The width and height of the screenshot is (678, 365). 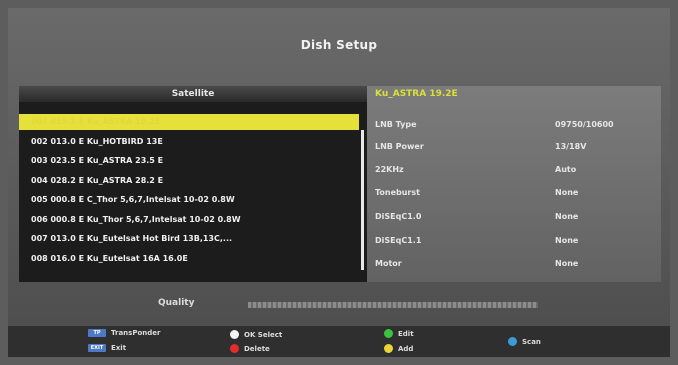 I want to click on detail-value: 09750/10600, so click(x=584, y=124).